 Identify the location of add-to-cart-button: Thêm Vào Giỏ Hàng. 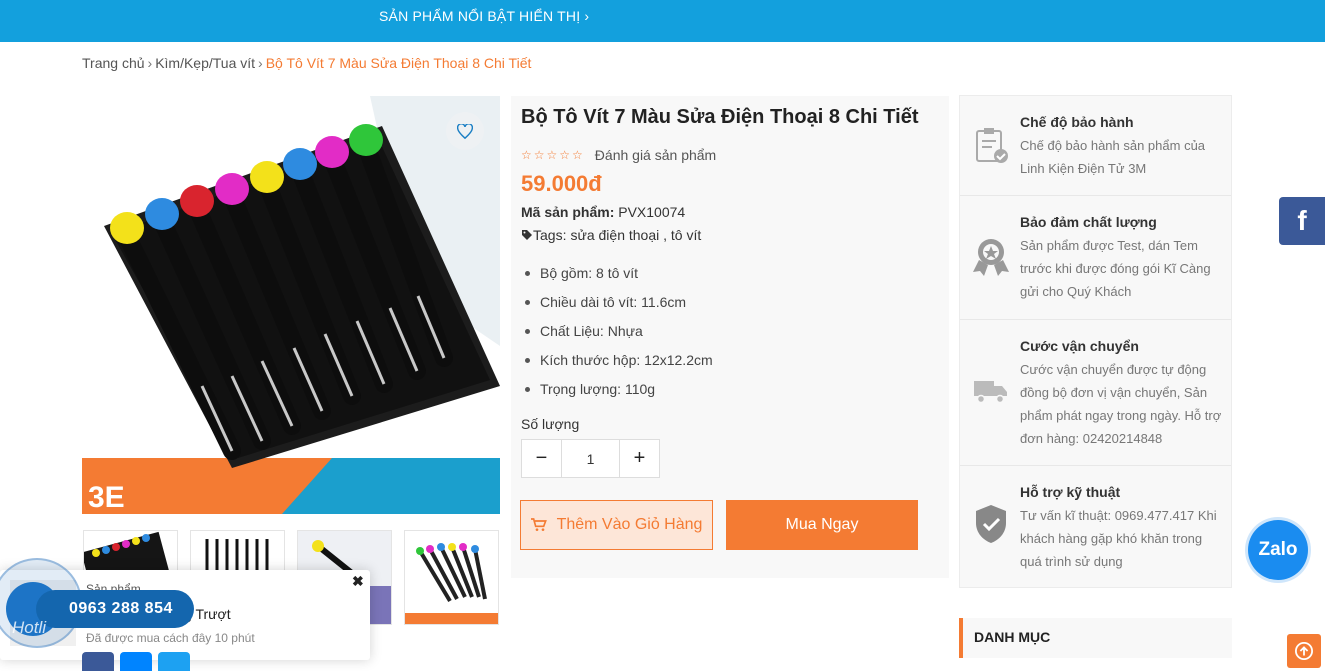
(616, 525).